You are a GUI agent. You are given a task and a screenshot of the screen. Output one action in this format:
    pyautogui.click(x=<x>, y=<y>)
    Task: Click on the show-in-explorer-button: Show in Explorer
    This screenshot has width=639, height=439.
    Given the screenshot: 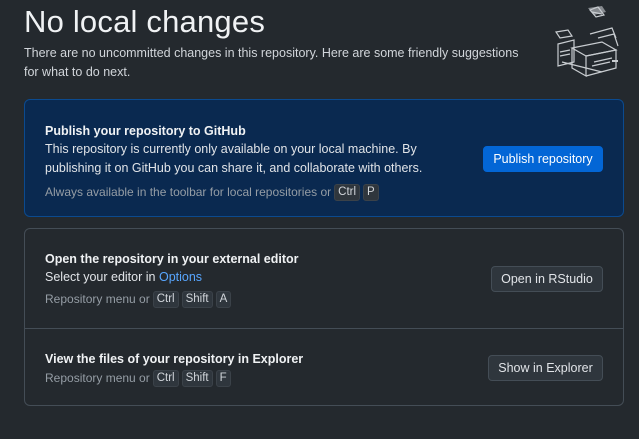 What is the action you would take?
    pyautogui.click(x=545, y=368)
    